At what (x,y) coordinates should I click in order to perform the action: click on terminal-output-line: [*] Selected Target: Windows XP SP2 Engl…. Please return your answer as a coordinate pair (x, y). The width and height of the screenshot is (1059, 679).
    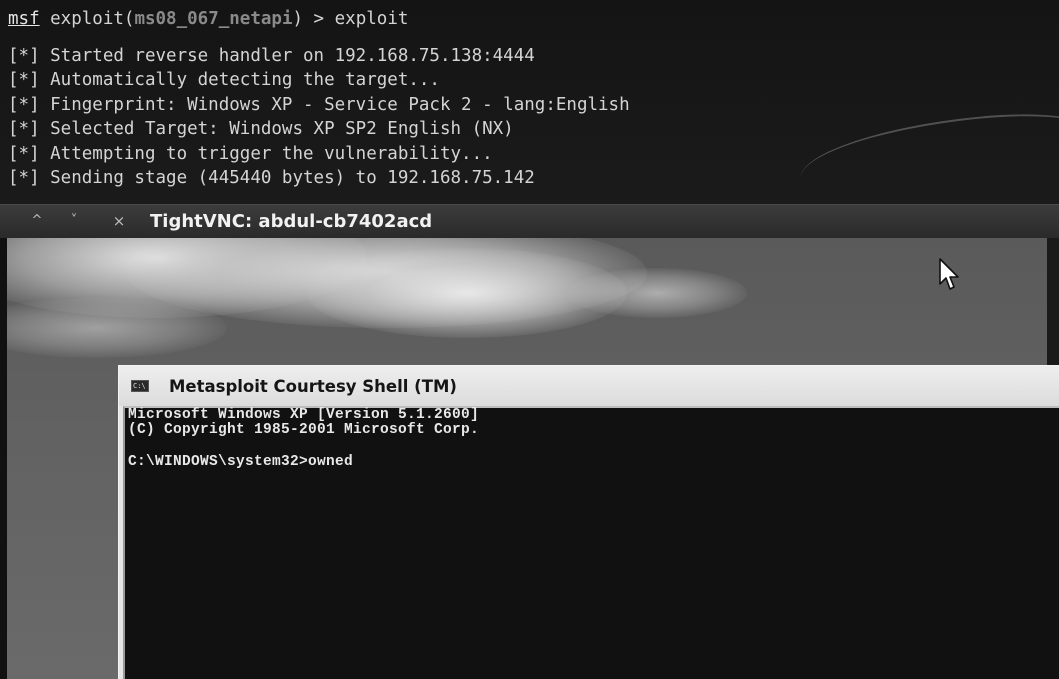
    Looking at the image, I should click on (261, 129).